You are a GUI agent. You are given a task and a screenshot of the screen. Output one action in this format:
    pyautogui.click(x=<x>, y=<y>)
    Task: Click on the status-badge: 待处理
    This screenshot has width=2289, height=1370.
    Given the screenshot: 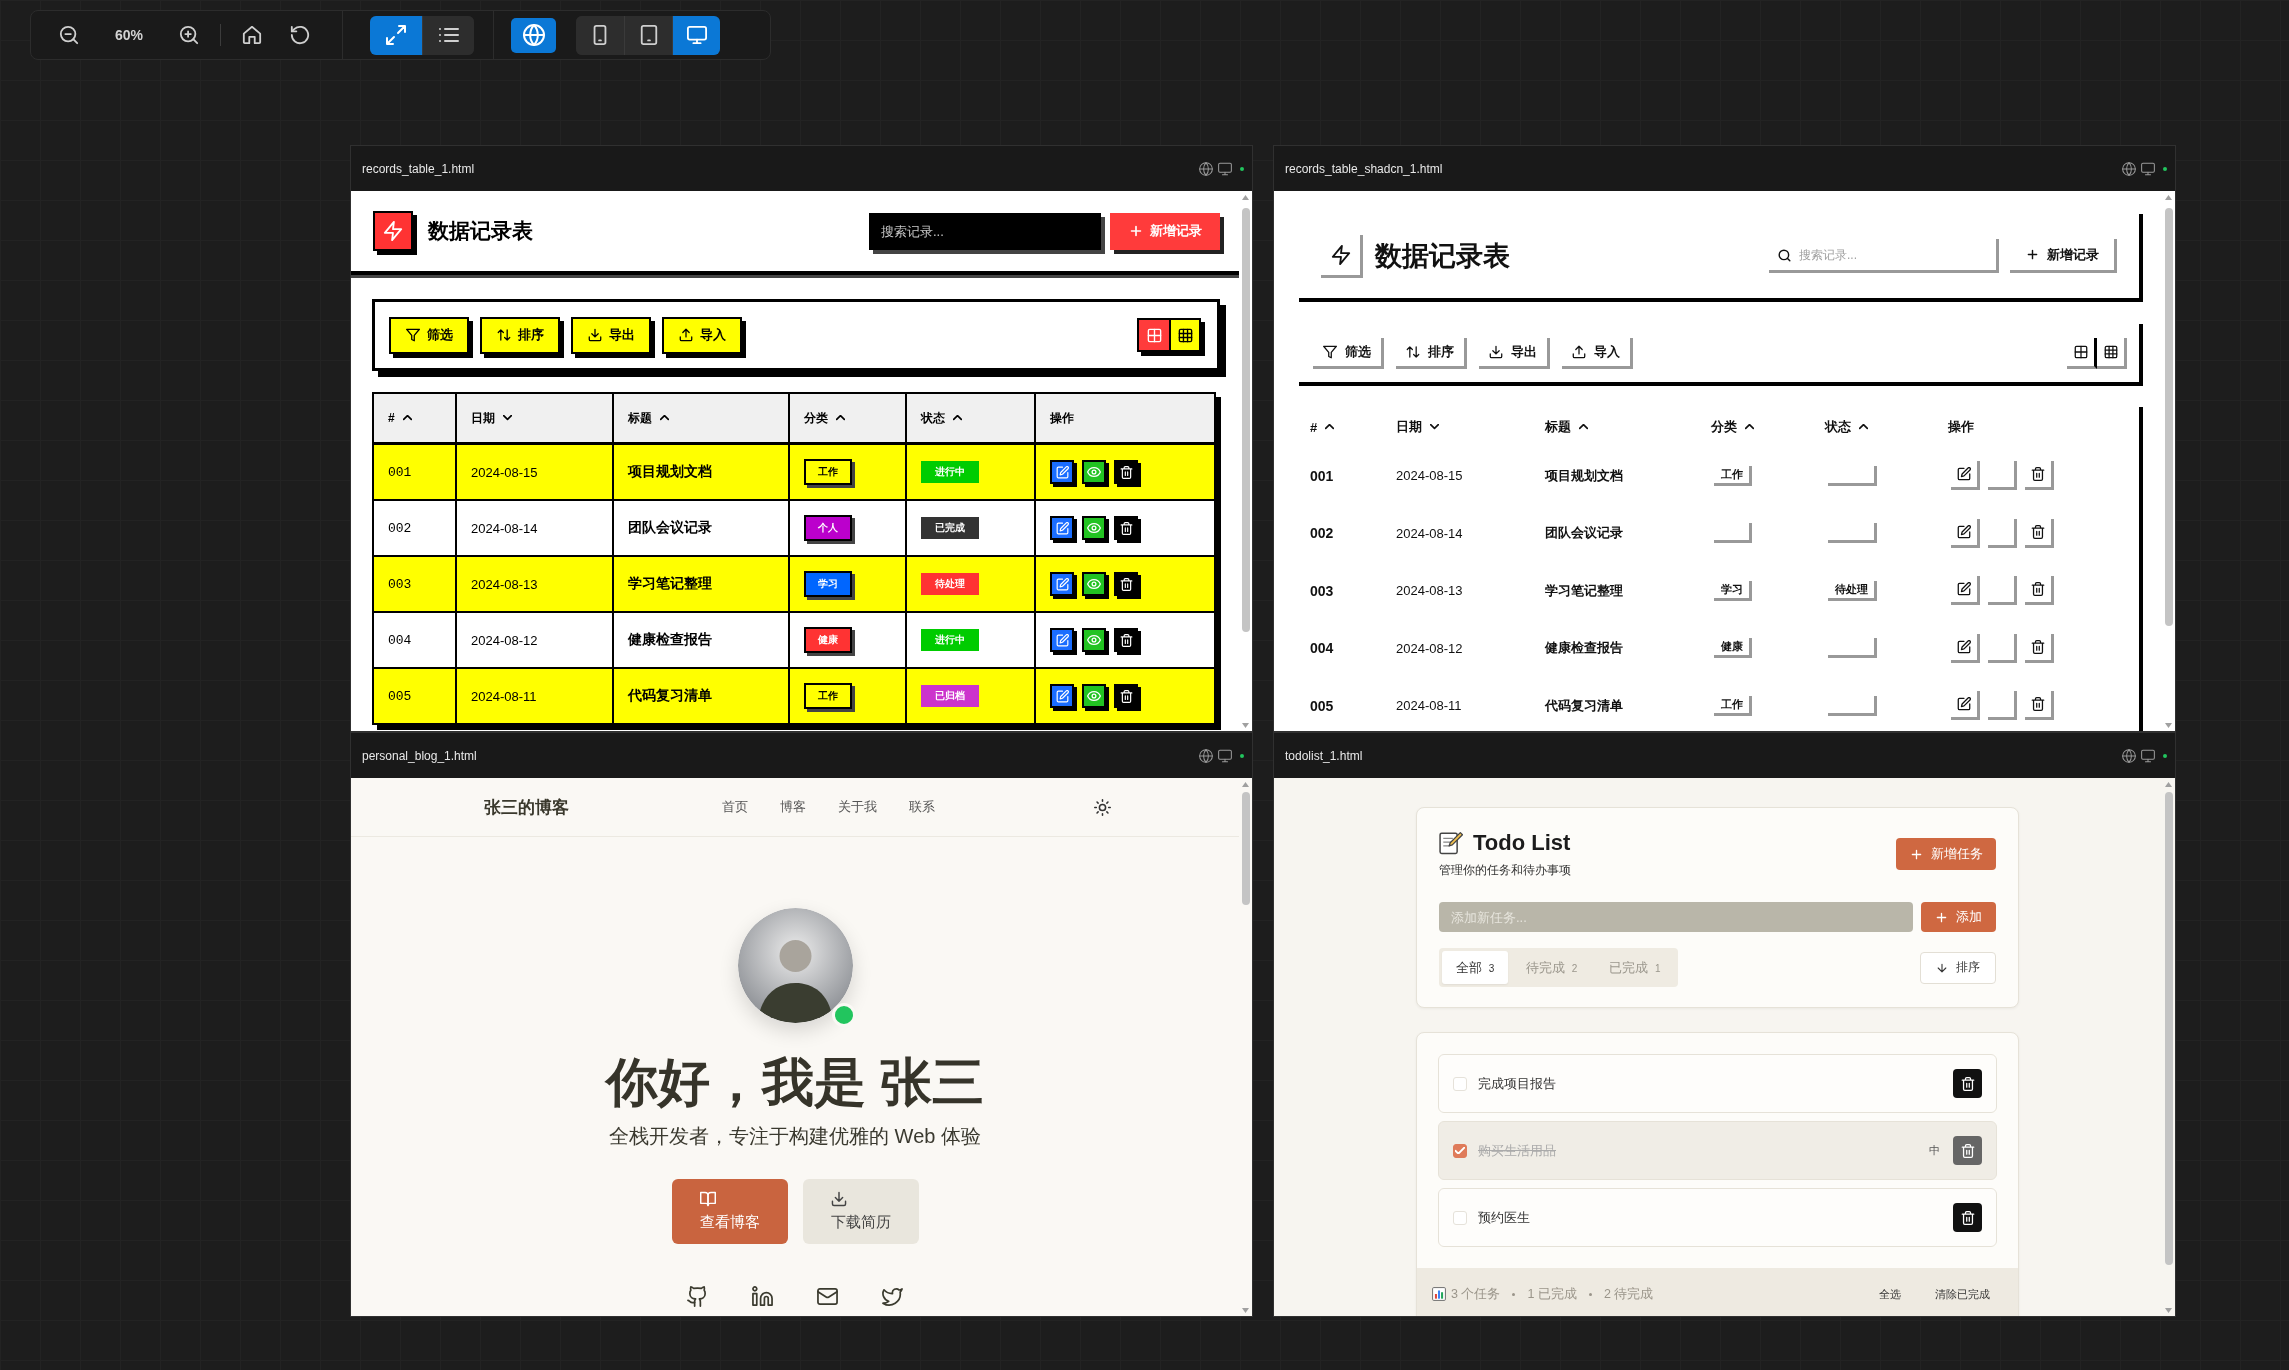 What is the action you would take?
    pyautogui.click(x=1852, y=590)
    